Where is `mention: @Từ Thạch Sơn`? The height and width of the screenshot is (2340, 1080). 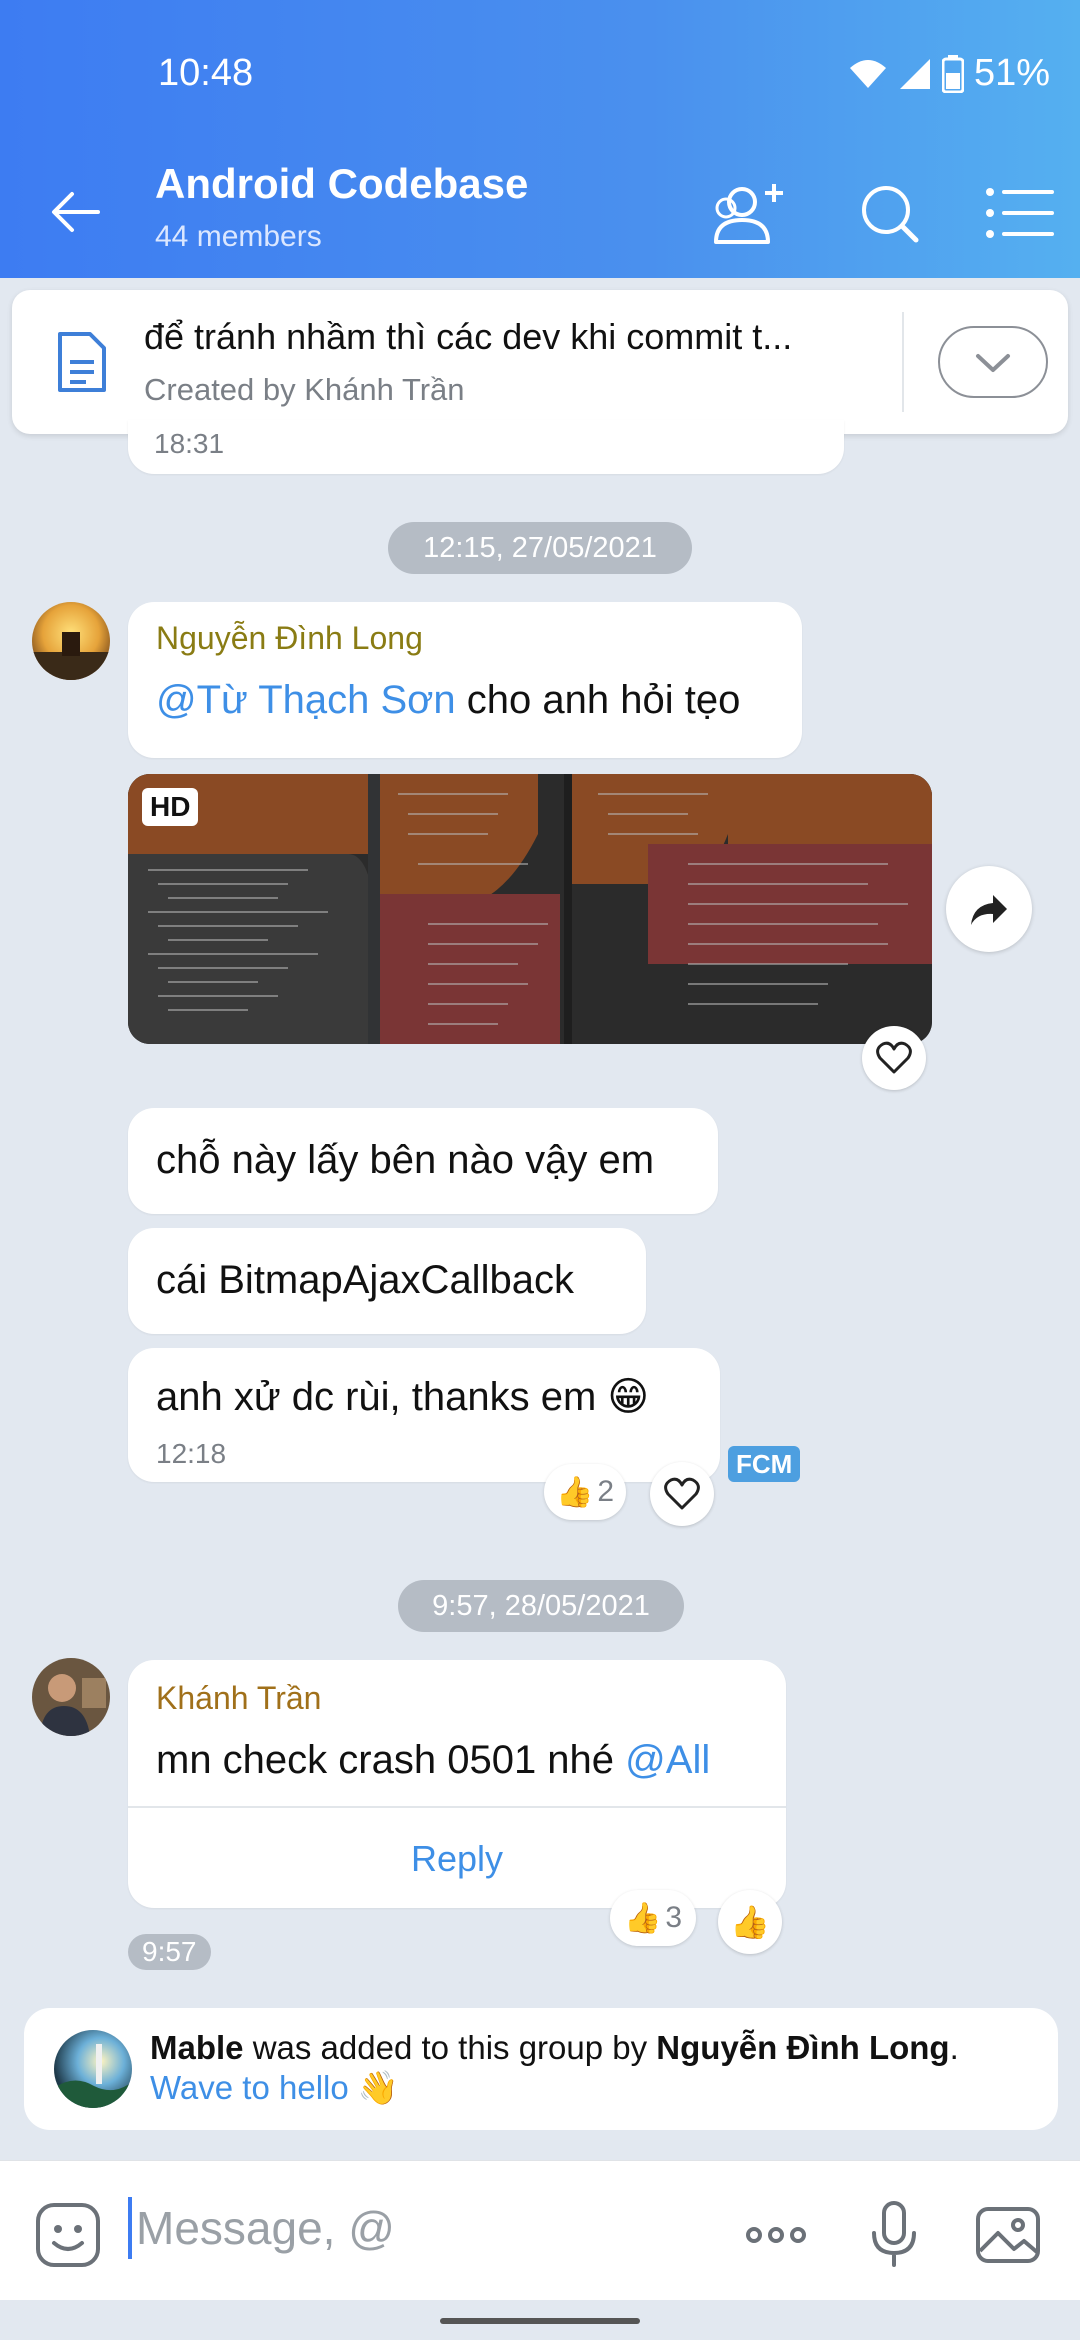
mention: @Từ Thạch Sơn is located at coordinates (306, 700).